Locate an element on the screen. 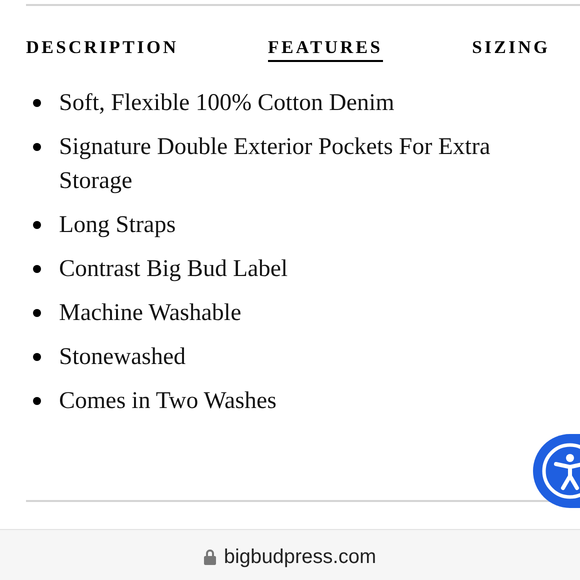 This screenshot has width=580, height=580. url-text: bigbudpress.com is located at coordinates (300, 557).